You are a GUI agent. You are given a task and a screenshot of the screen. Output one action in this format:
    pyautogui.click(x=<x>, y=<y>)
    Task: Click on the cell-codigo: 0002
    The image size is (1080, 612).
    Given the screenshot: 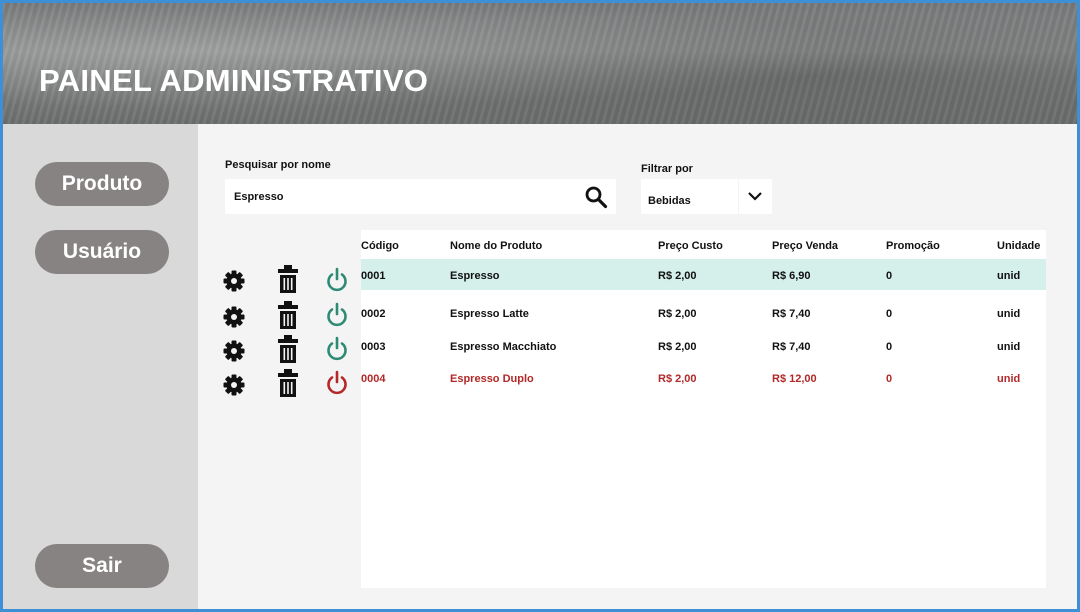 What is the action you would take?
    pyautogui.click(x=373, y=314)
    